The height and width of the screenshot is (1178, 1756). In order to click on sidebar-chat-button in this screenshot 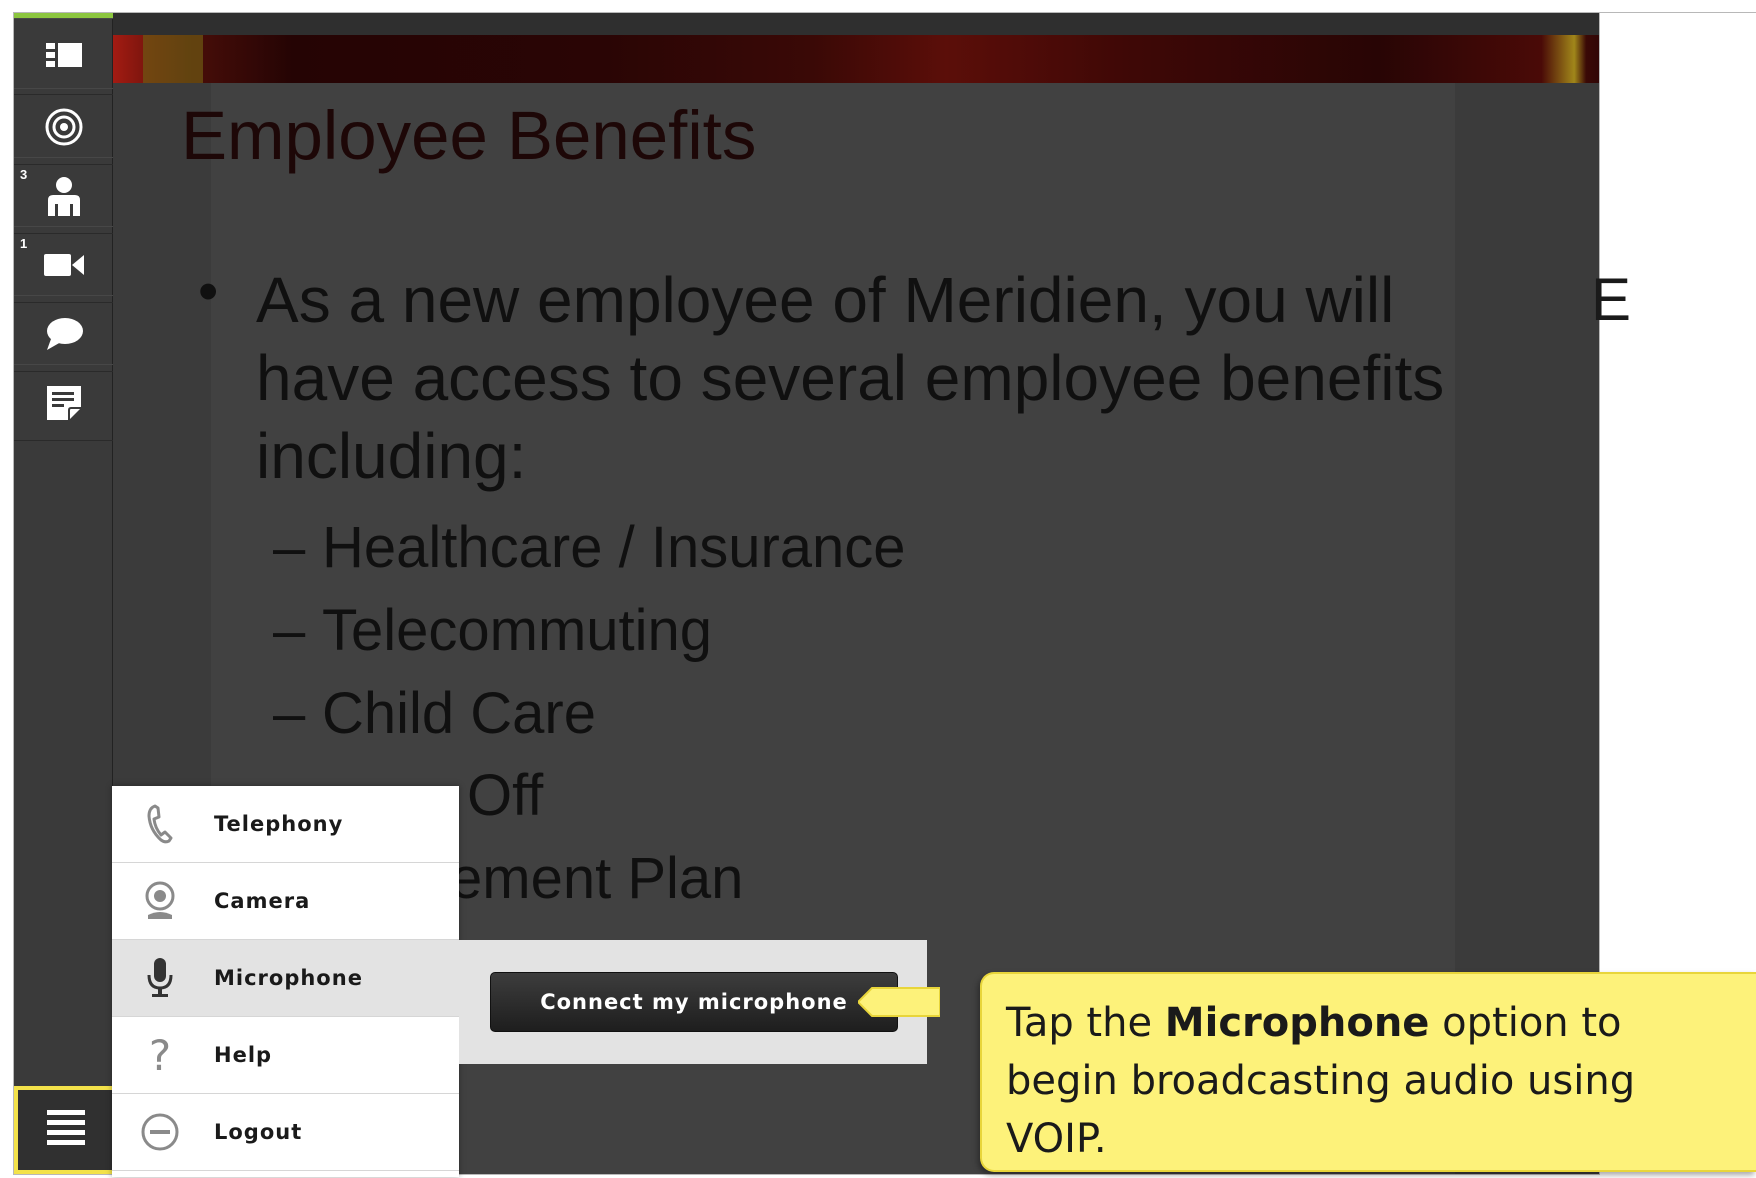, I will do `click(63, 333)`.